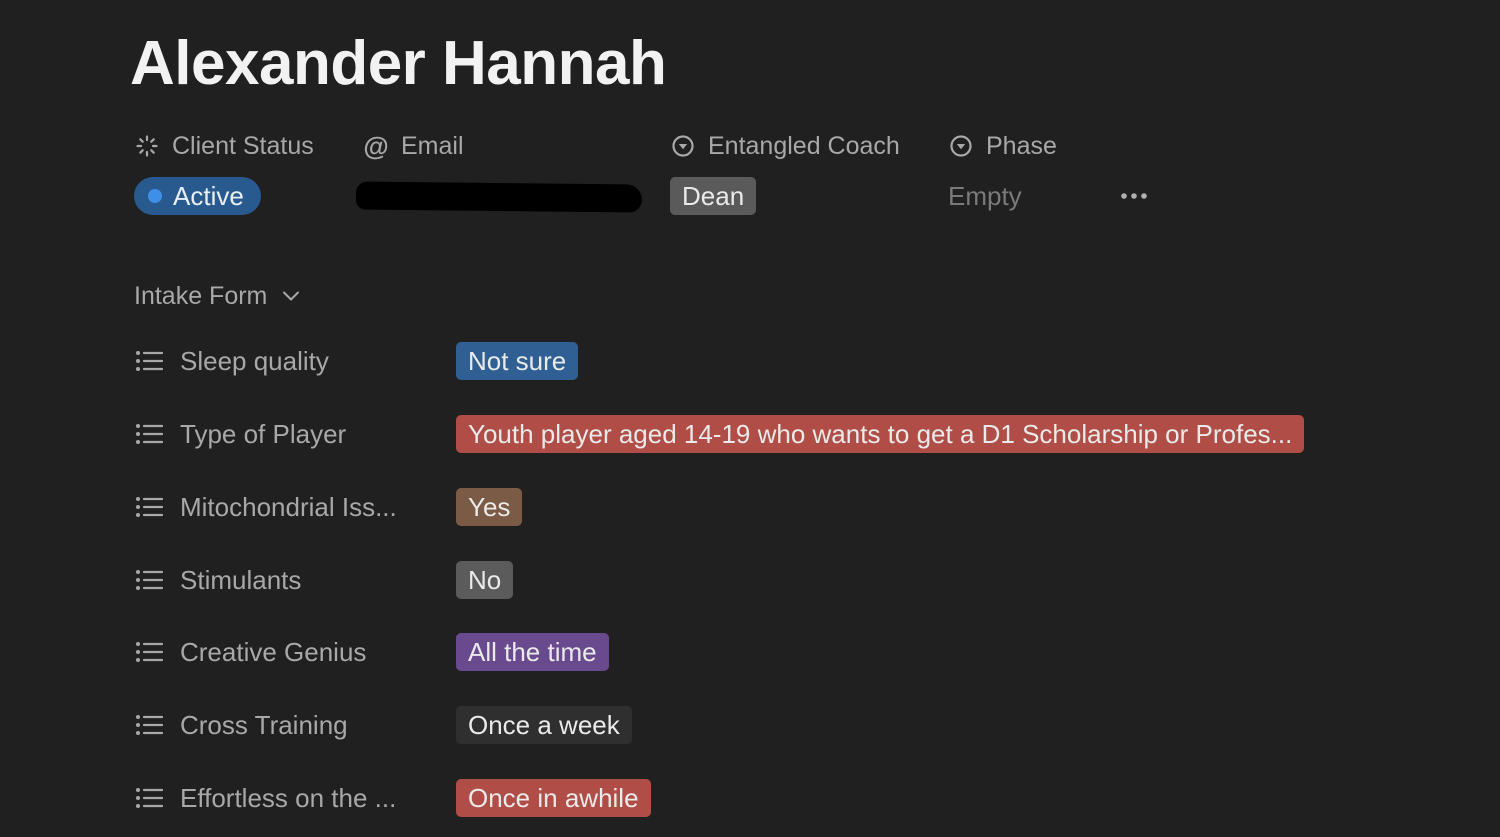 The image size is (1500, 837). Describe the element at coordinates (291, 296) in the screenshot. I see `chevron-down-icon` at that location.